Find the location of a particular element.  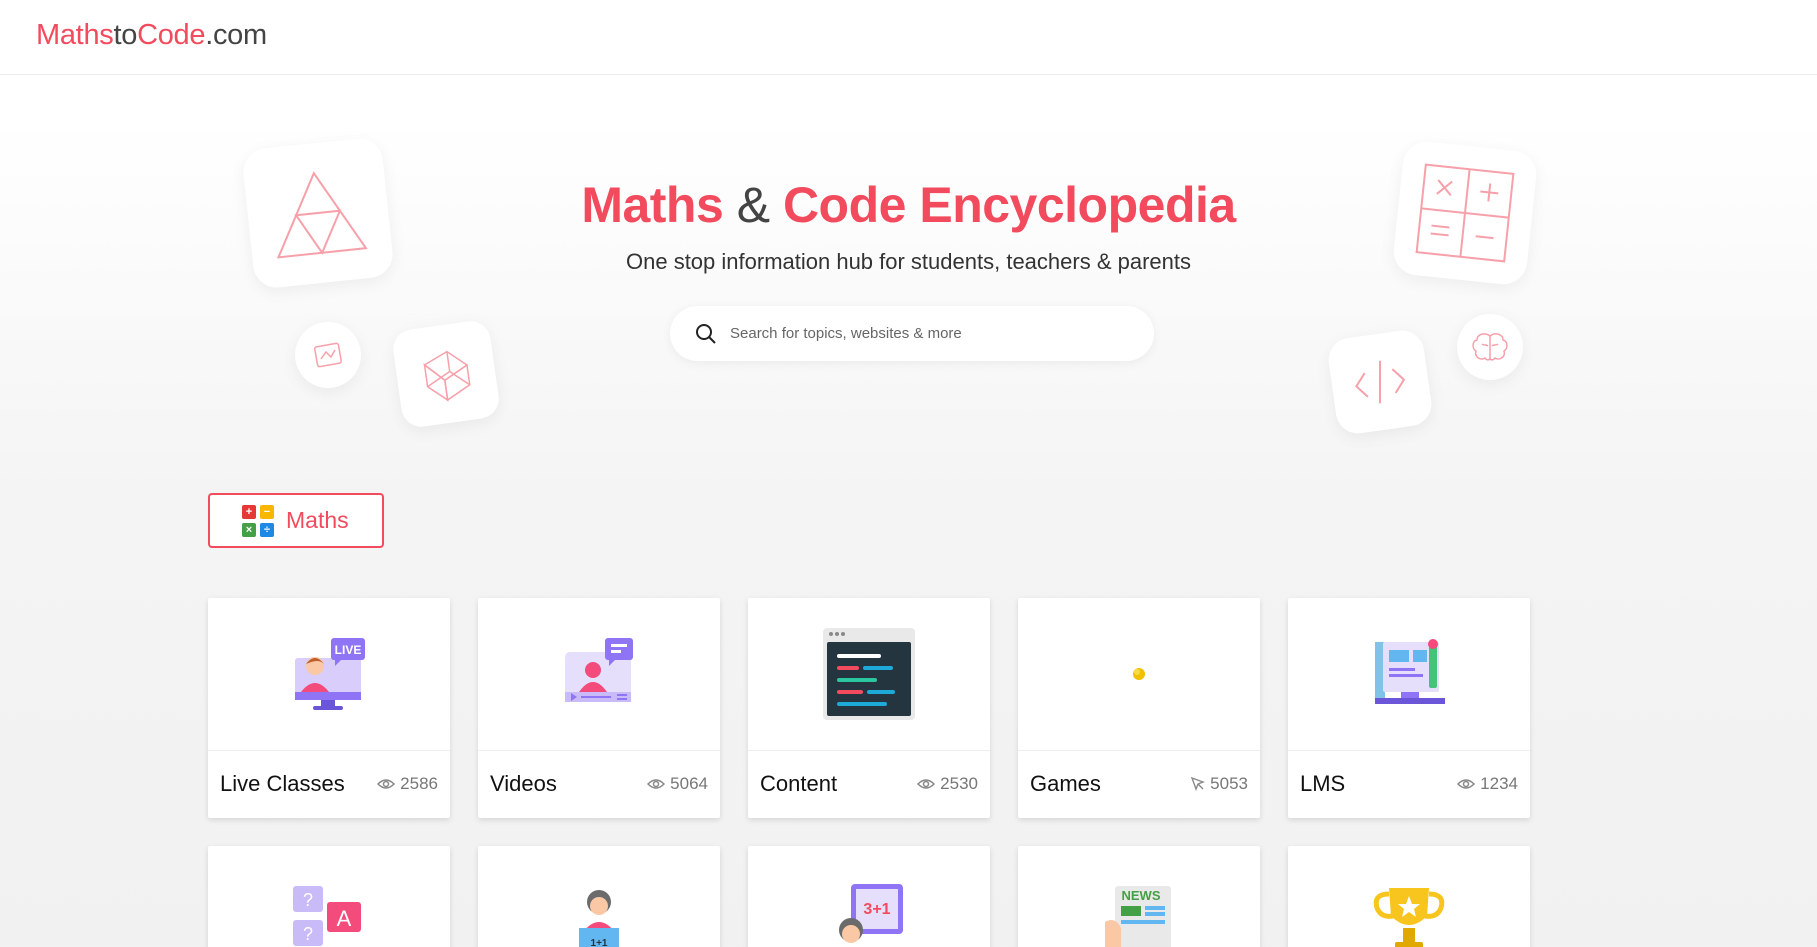

view-count: 1234 is located at coordinates (1487, 784).